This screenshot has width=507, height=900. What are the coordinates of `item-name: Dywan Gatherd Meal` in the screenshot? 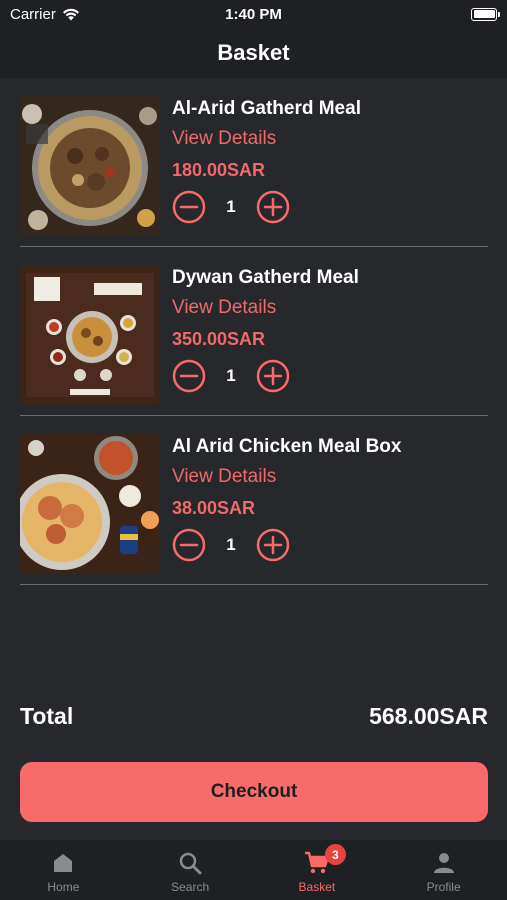 It's located at (265, 277).